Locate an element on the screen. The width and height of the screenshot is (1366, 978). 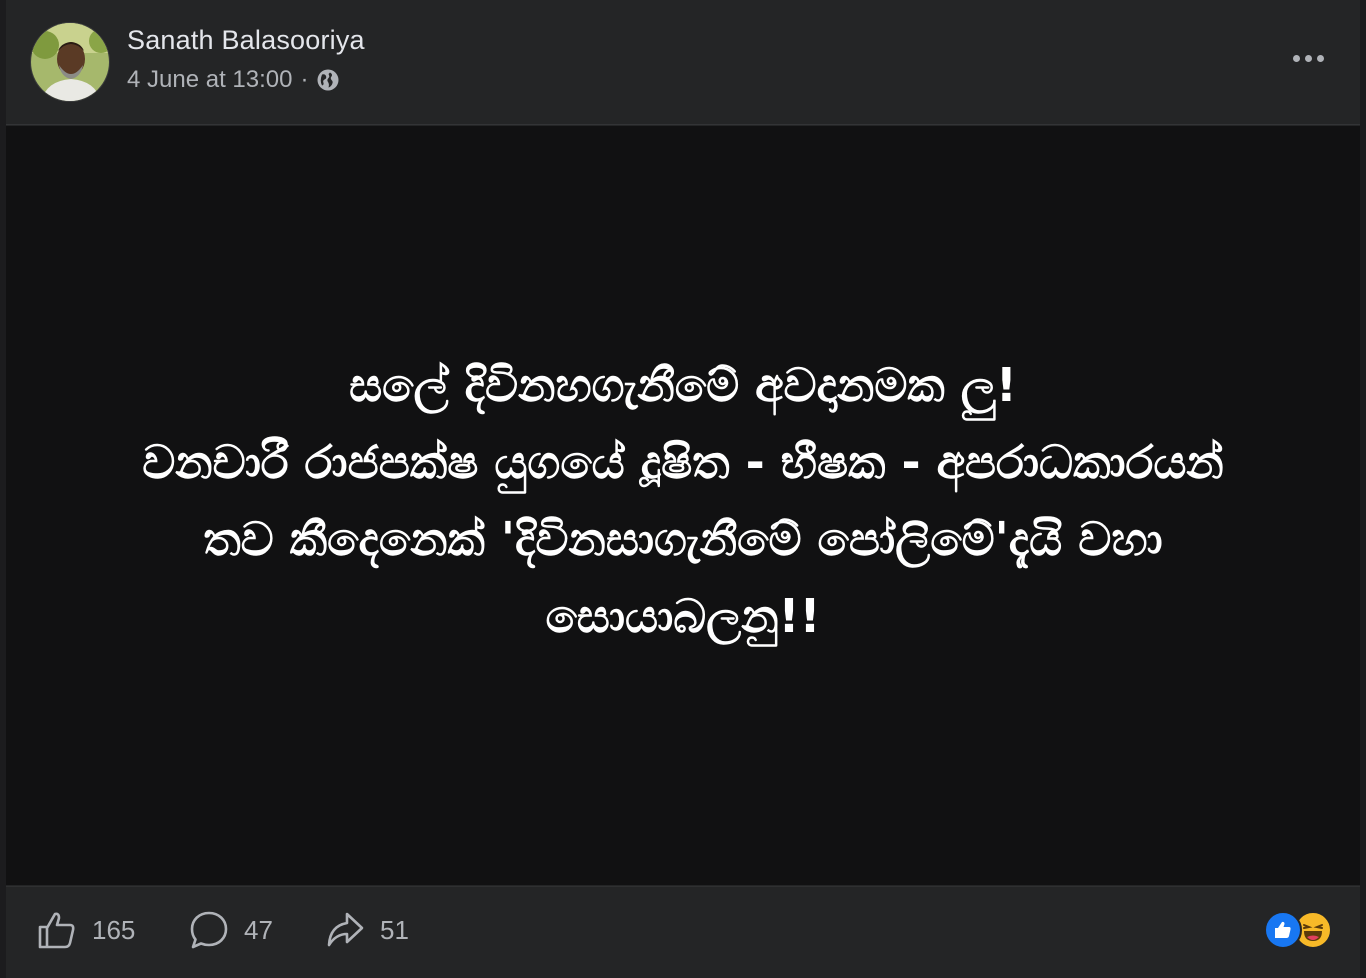
share-count: 51 is located at coordinates (394, 929).